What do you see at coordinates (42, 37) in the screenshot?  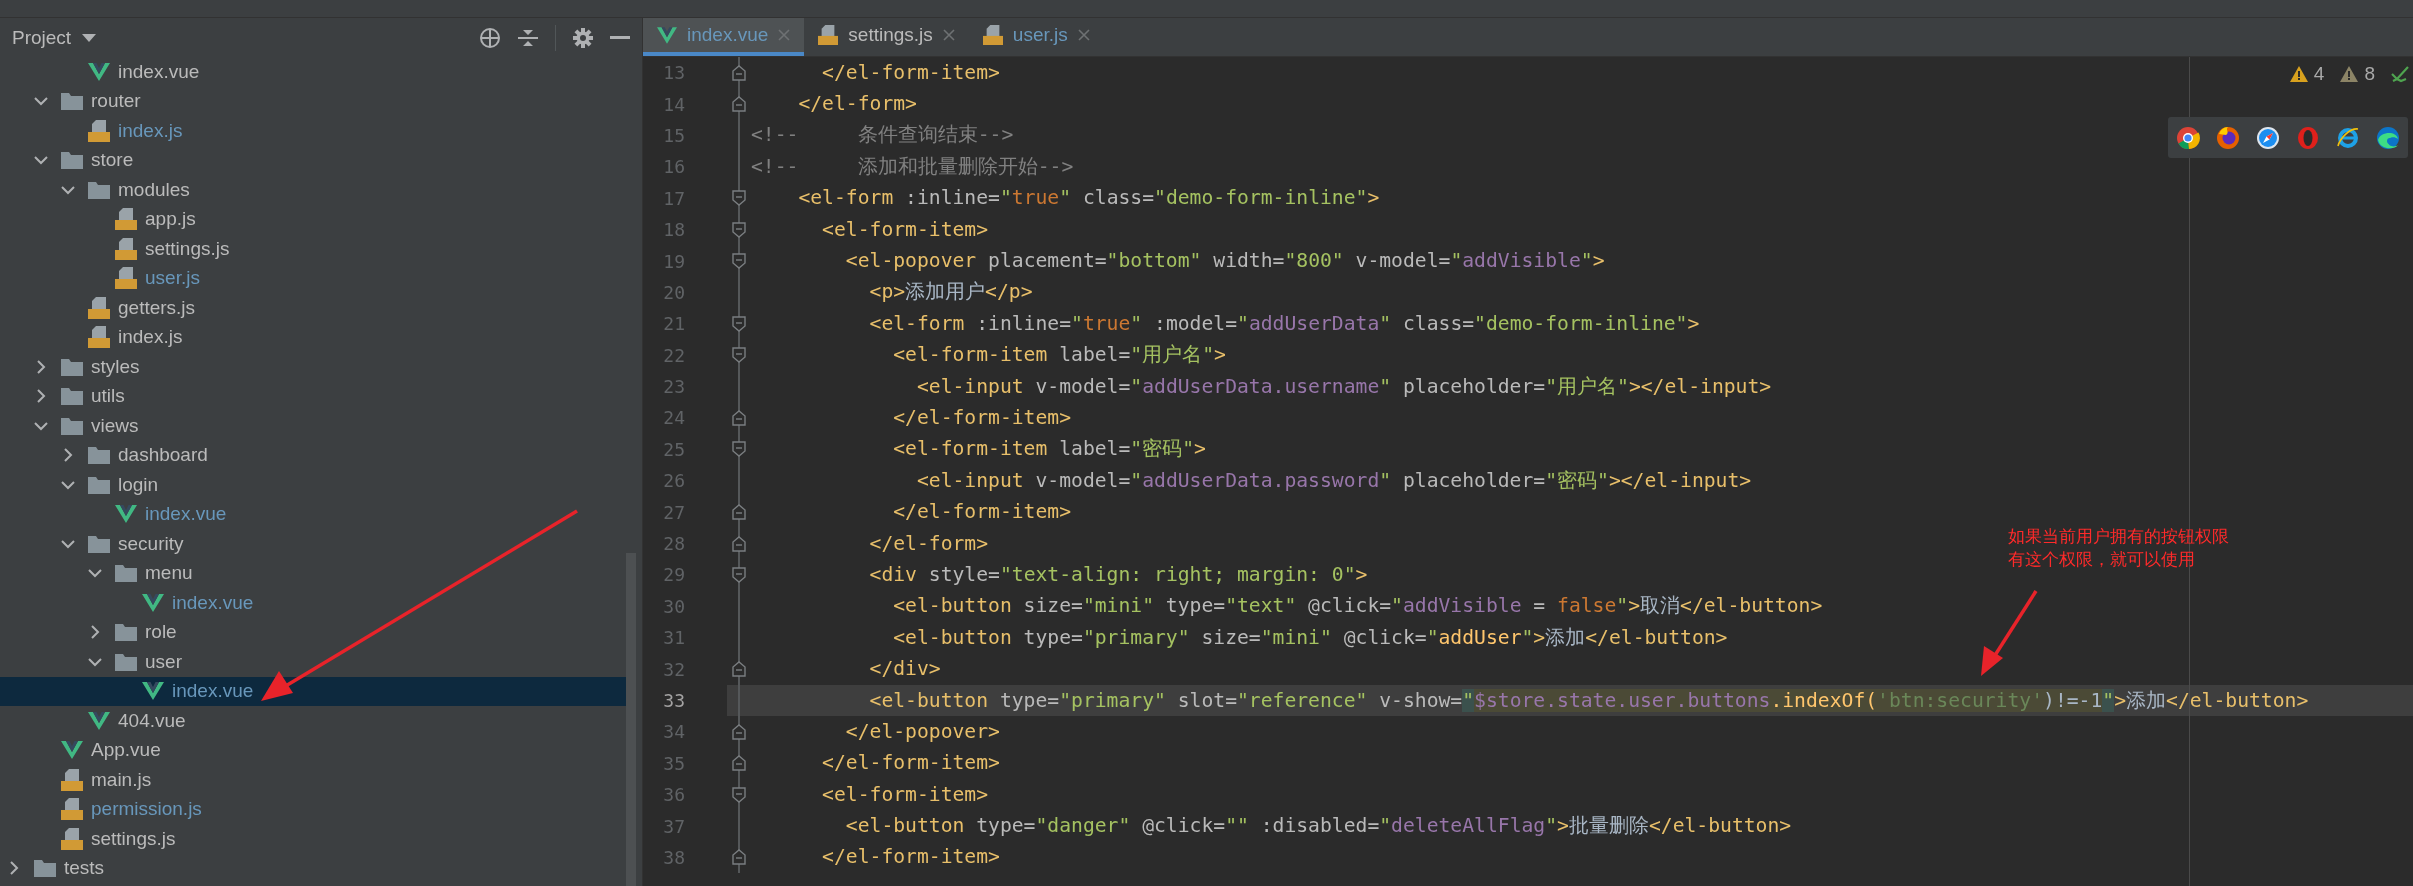 I see `panel-title: Project` at bounding box center [42, 37].